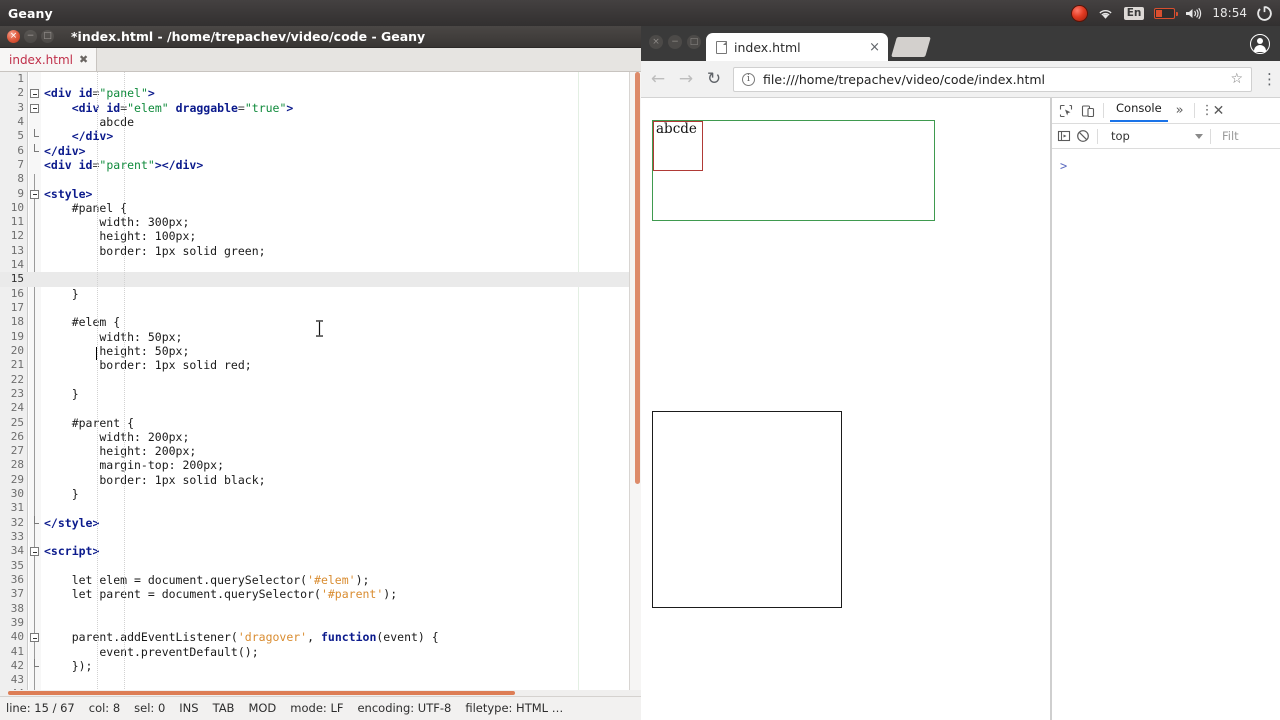 The width and height of the screenshot is (1280, 720). I want to click on status-encoding: encoding: UTF-8, so click(404, 707).